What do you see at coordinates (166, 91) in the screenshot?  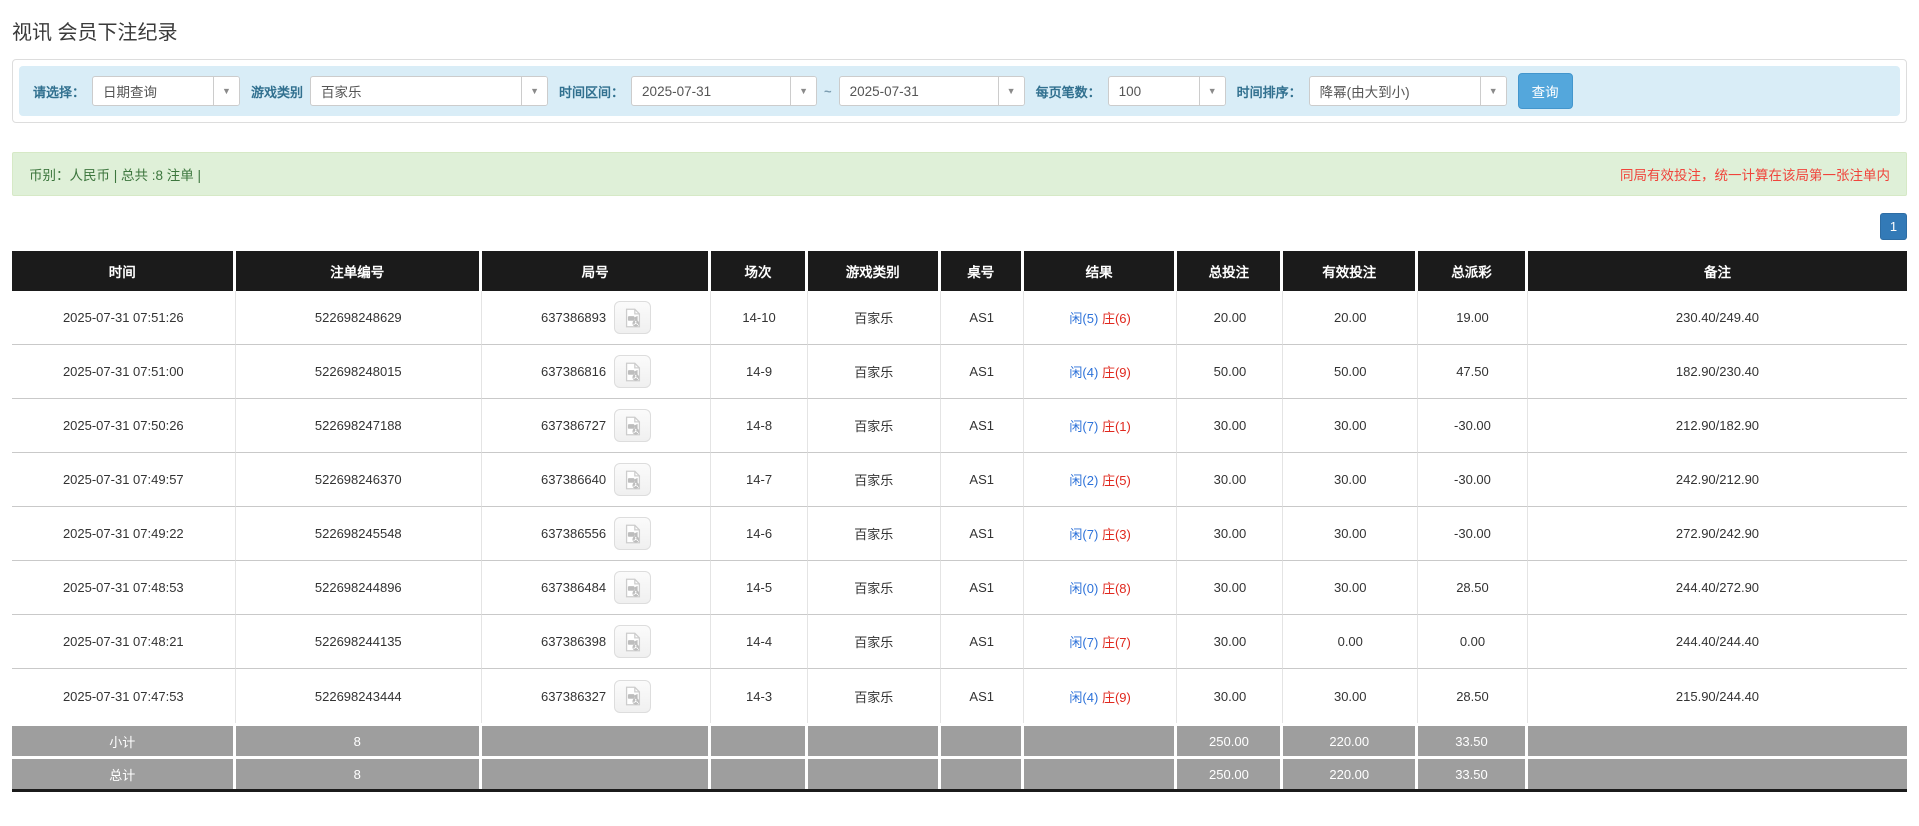 I see `query-type-select: 日期查询 ▼` at bounding box center [166, 91].